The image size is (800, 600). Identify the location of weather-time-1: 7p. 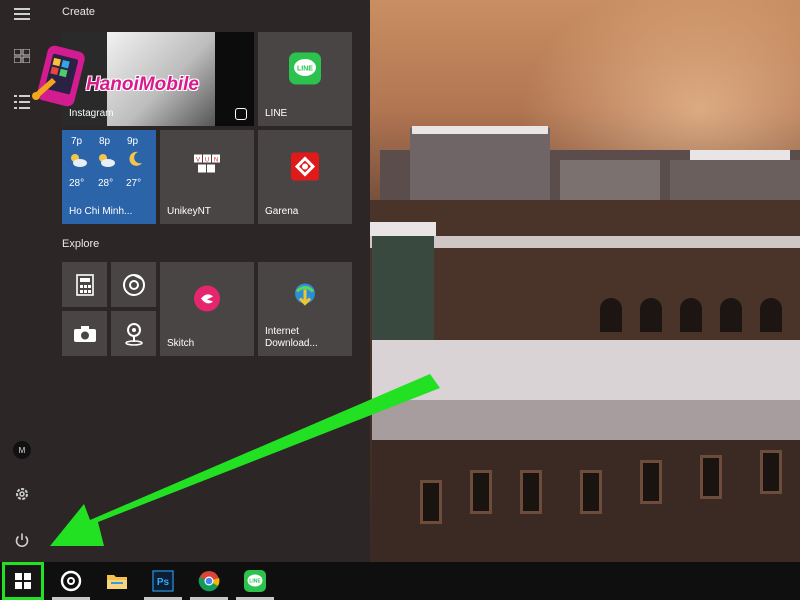
(77, 141).